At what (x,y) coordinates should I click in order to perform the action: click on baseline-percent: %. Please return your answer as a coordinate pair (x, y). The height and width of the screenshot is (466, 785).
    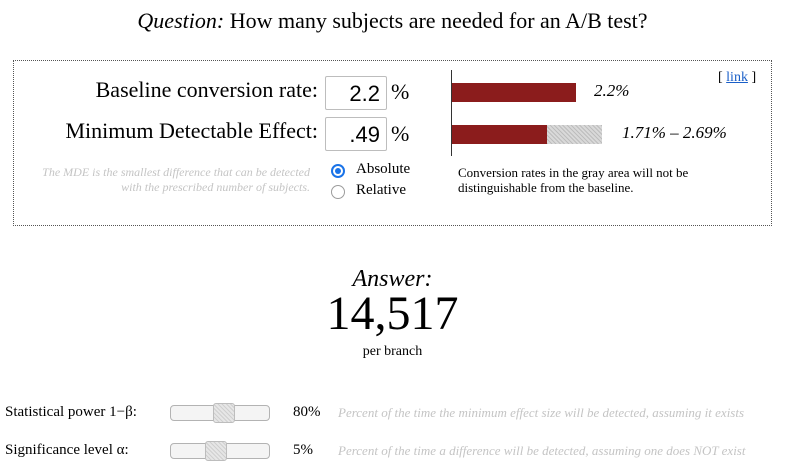
    Looking at the image, I should click on (400, 91).